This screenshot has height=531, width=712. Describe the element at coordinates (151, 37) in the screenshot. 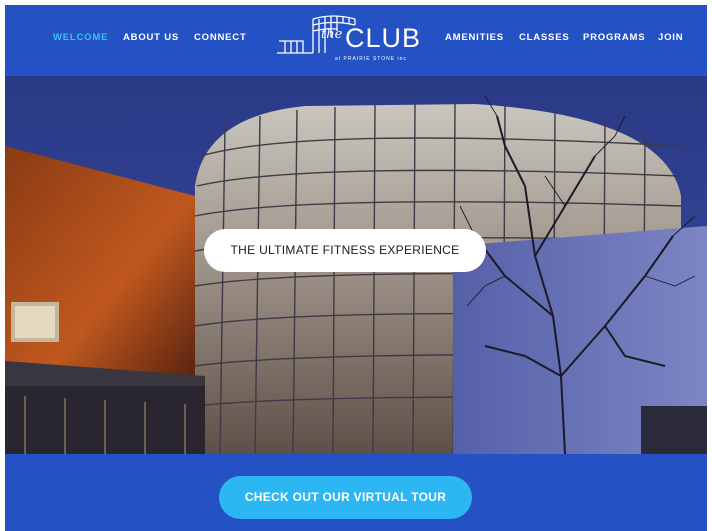

I see `nav-about-us: ABOUT US` at that location.